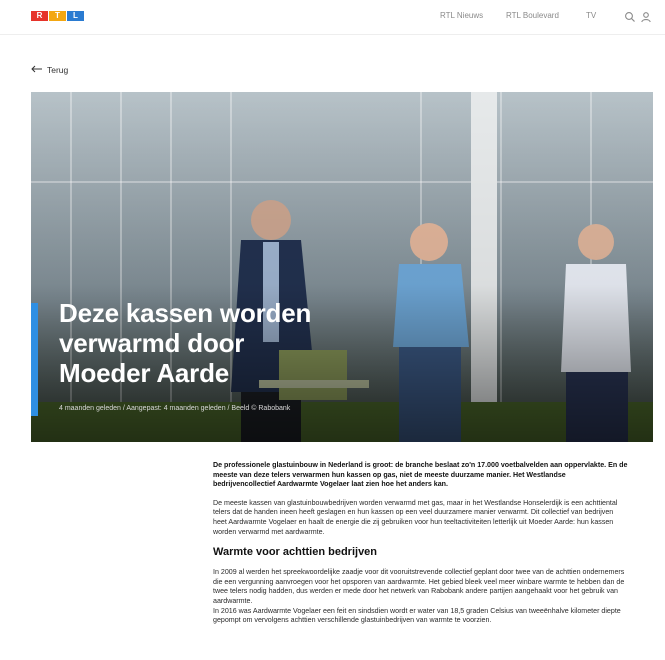 This screenshot has height=660, width=665. I want to click on nav-link-tv: TV, so click(591, 15).